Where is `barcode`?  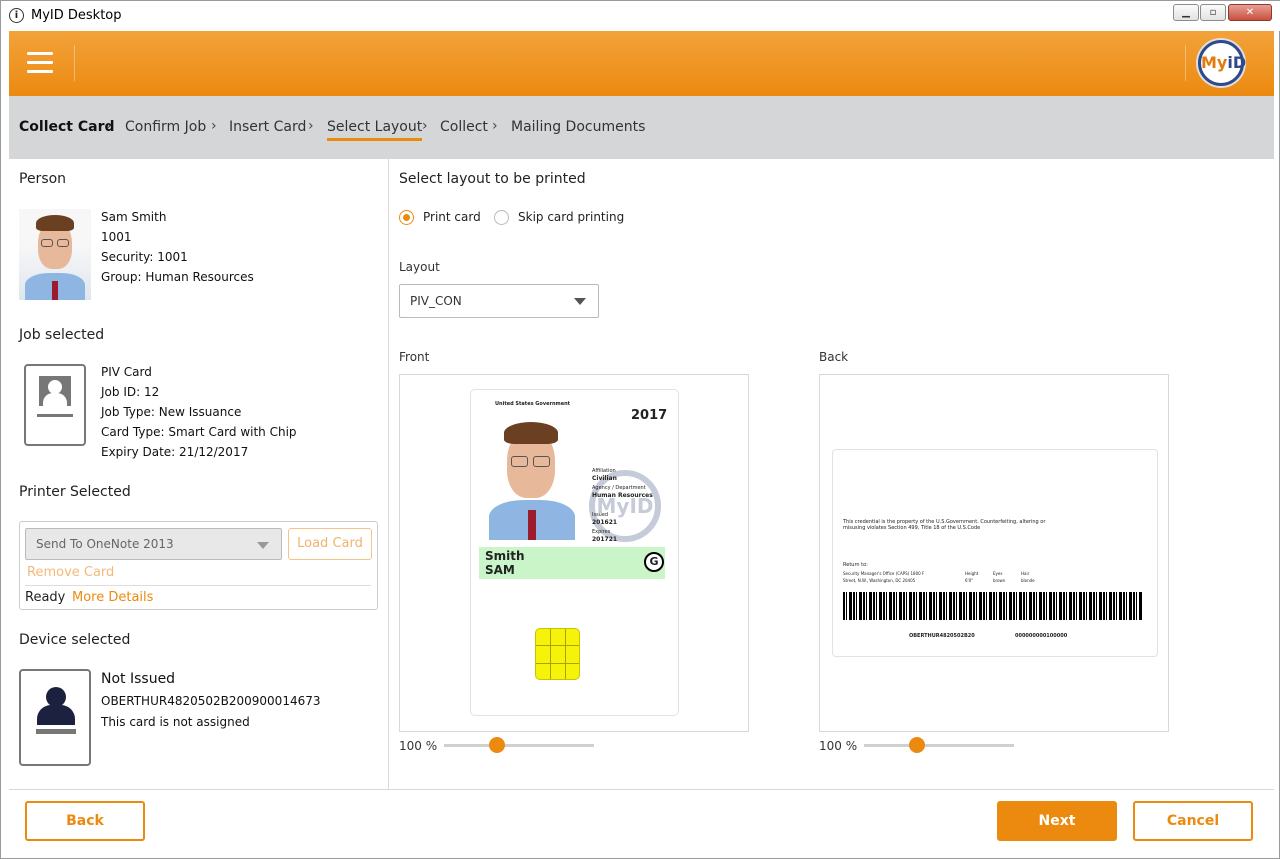
barcode is located at coordinates (993, 606).